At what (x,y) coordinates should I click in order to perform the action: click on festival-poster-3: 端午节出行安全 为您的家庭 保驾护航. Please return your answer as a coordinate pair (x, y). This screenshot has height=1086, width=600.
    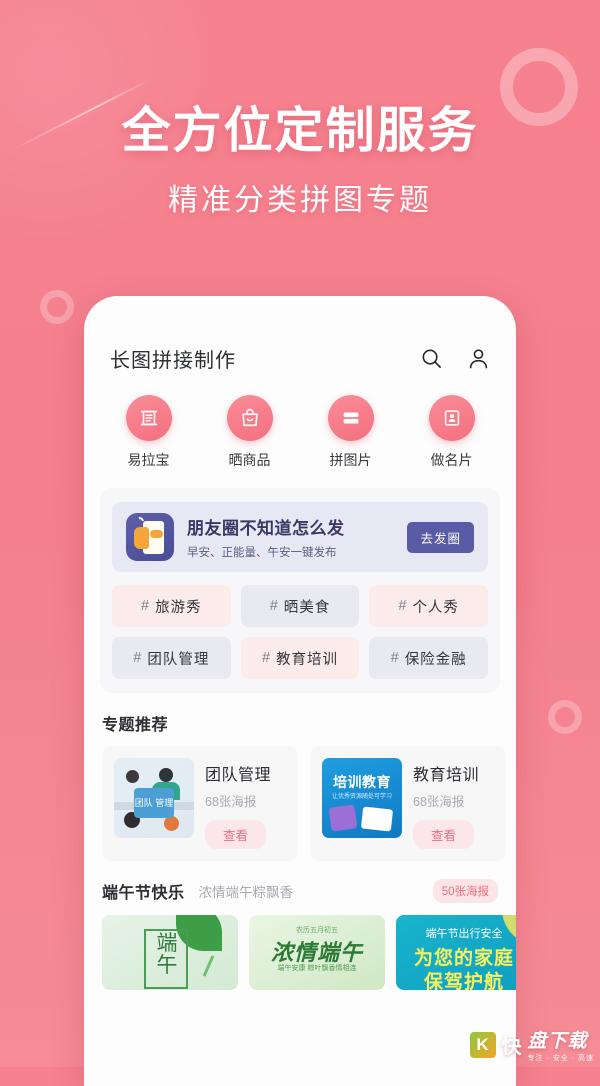
    Looking at the image, I should click on (456, 952).